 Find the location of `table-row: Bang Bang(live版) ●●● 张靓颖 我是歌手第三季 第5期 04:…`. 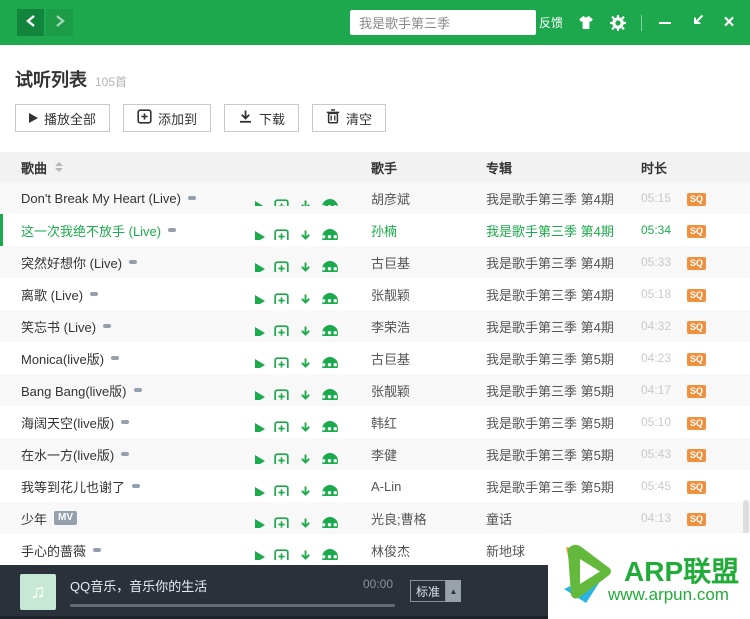

table-row: Bang Bang(live版) ●●● 张靓颖 我是歌手第三季 第5期 04:… is located at coordinates (375, 390).